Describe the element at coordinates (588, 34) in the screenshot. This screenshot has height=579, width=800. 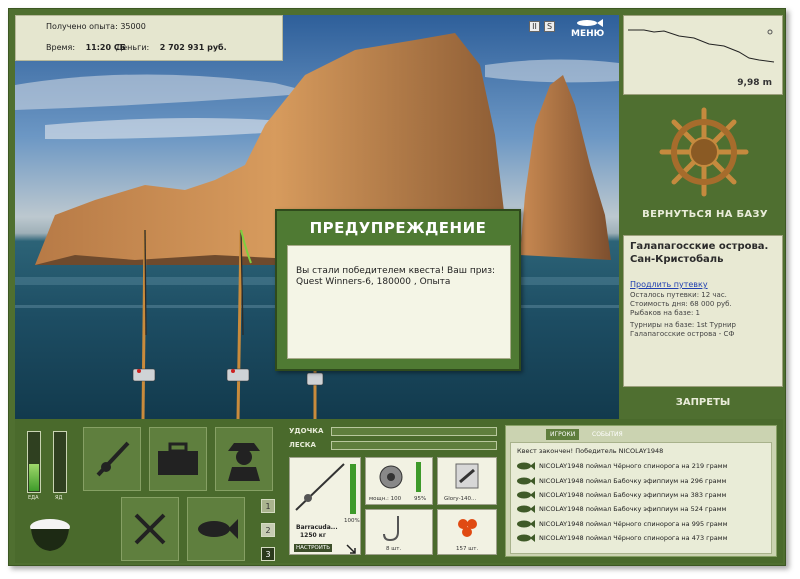
I see `menu-label: МЕНЮ` at that location.